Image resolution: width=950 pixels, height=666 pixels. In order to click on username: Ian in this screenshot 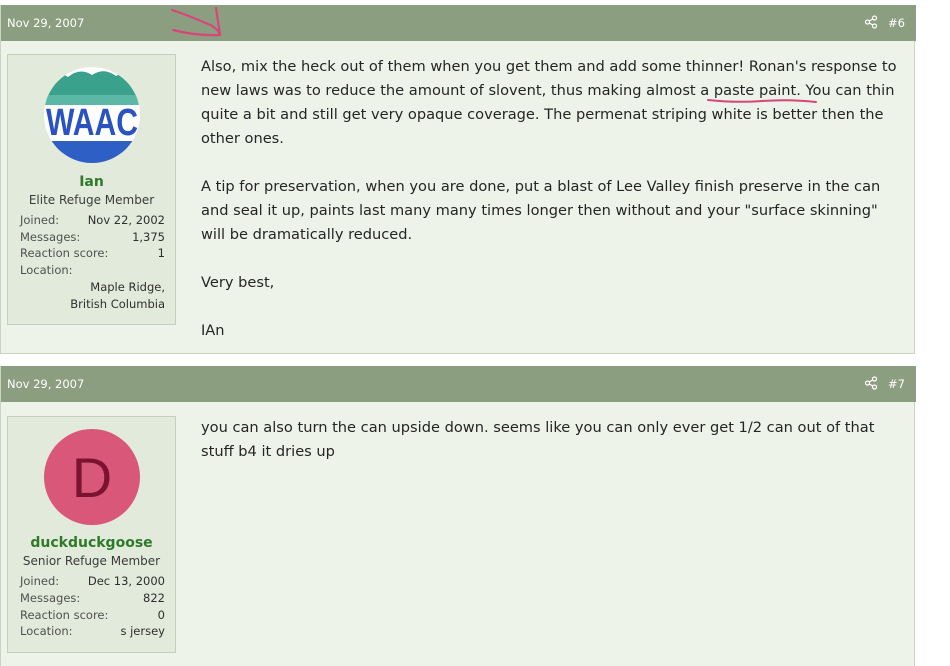, I will do `click(91, 182)`.